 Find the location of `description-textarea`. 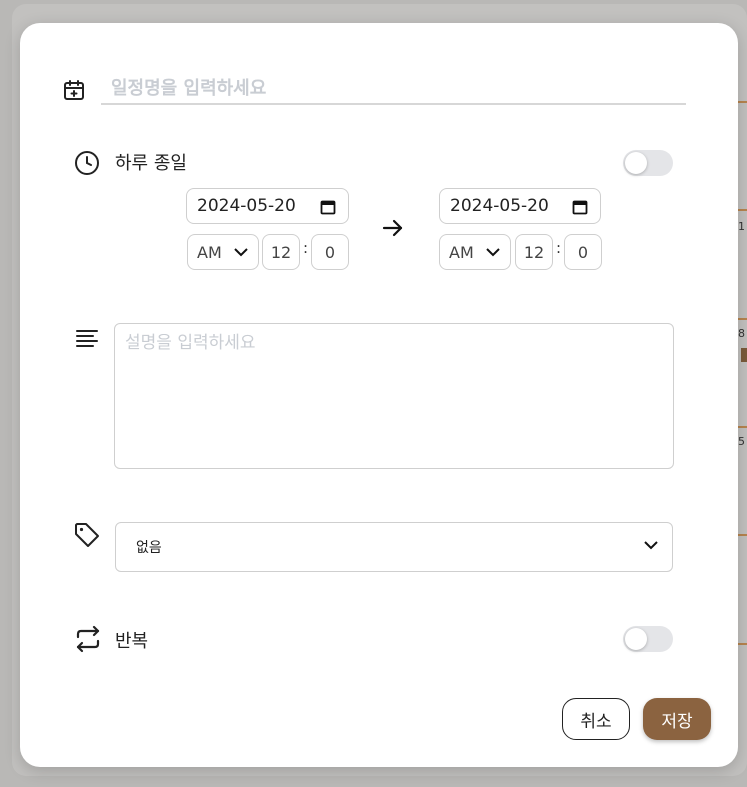

description-textarea is located at coordinates (394, 396).